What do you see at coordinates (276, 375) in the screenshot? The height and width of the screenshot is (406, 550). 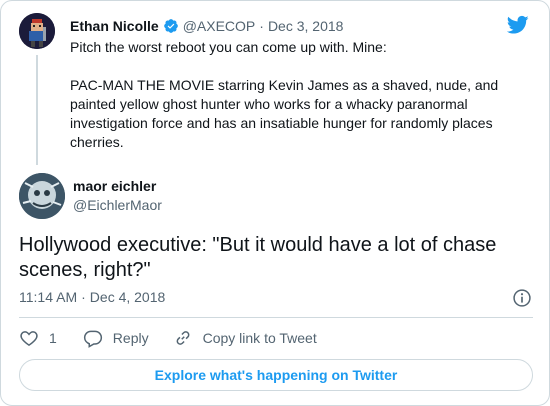 I see `explore-twitter-button: Explore what's happening on Twitter` at bounding box center [276, 375].